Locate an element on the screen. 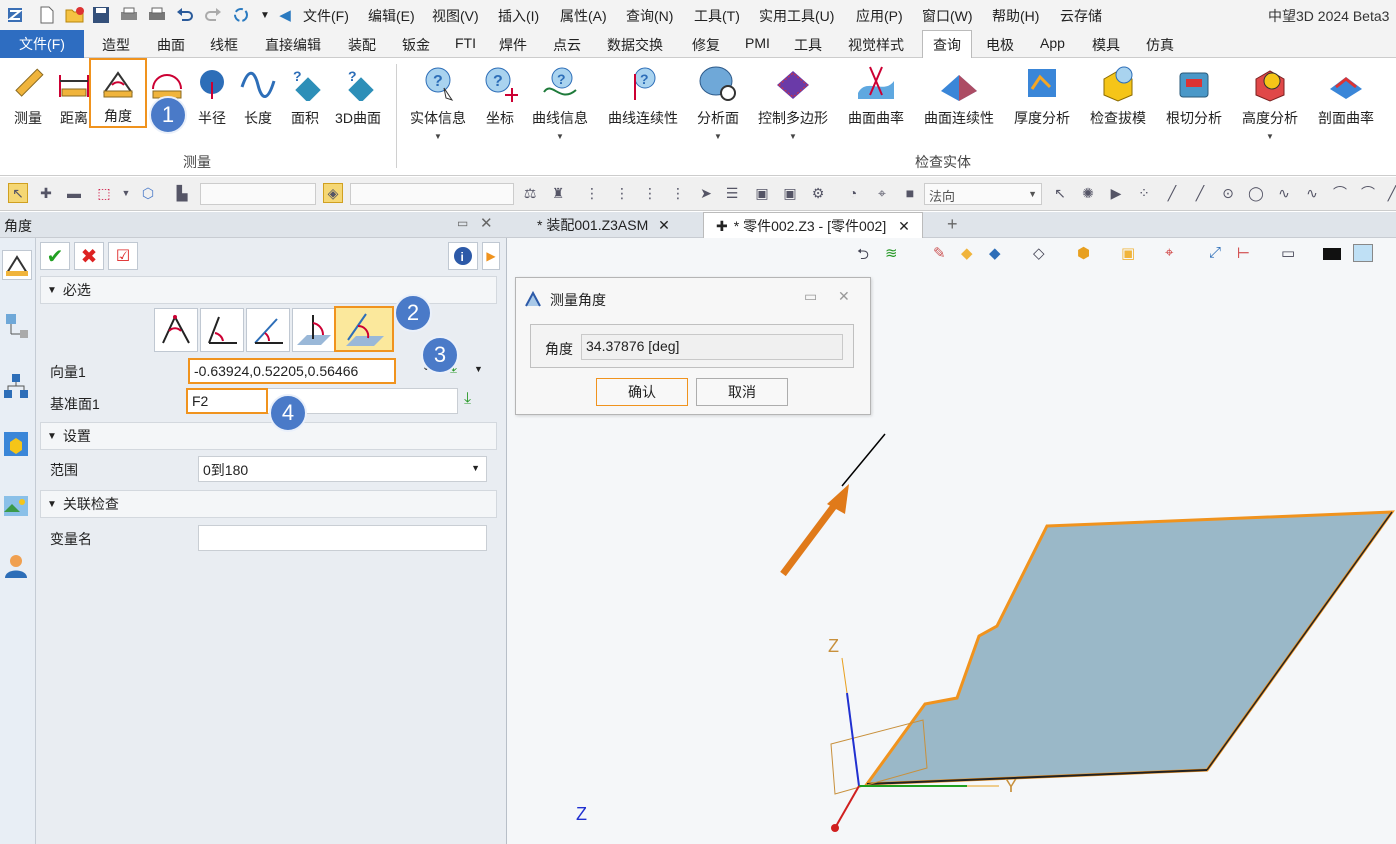 This screenshot has width=1396, height=844. section-settings: ▼ 设置 is located at coordinates (268, 436).